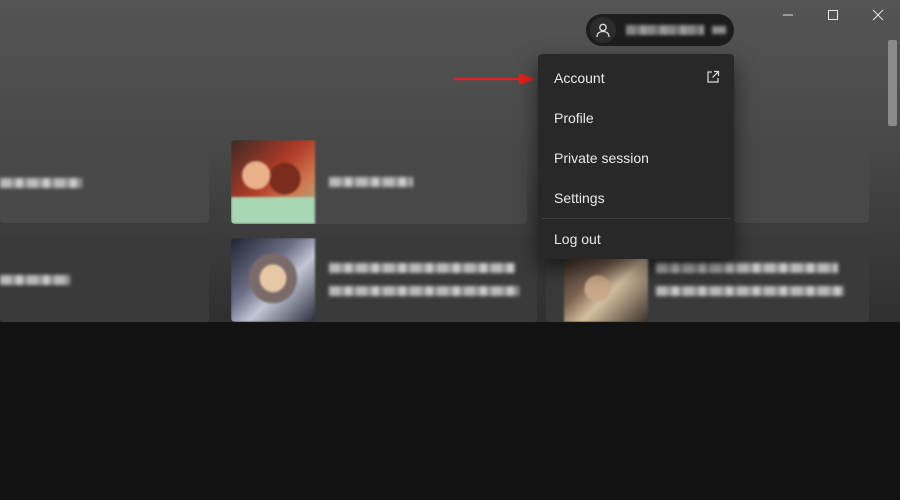 The height and width of the screenshot is (500, 900). Describe the element at coordinates (636, 198) in the screenshot. I see `menu-item-settings: Settings` at that location.